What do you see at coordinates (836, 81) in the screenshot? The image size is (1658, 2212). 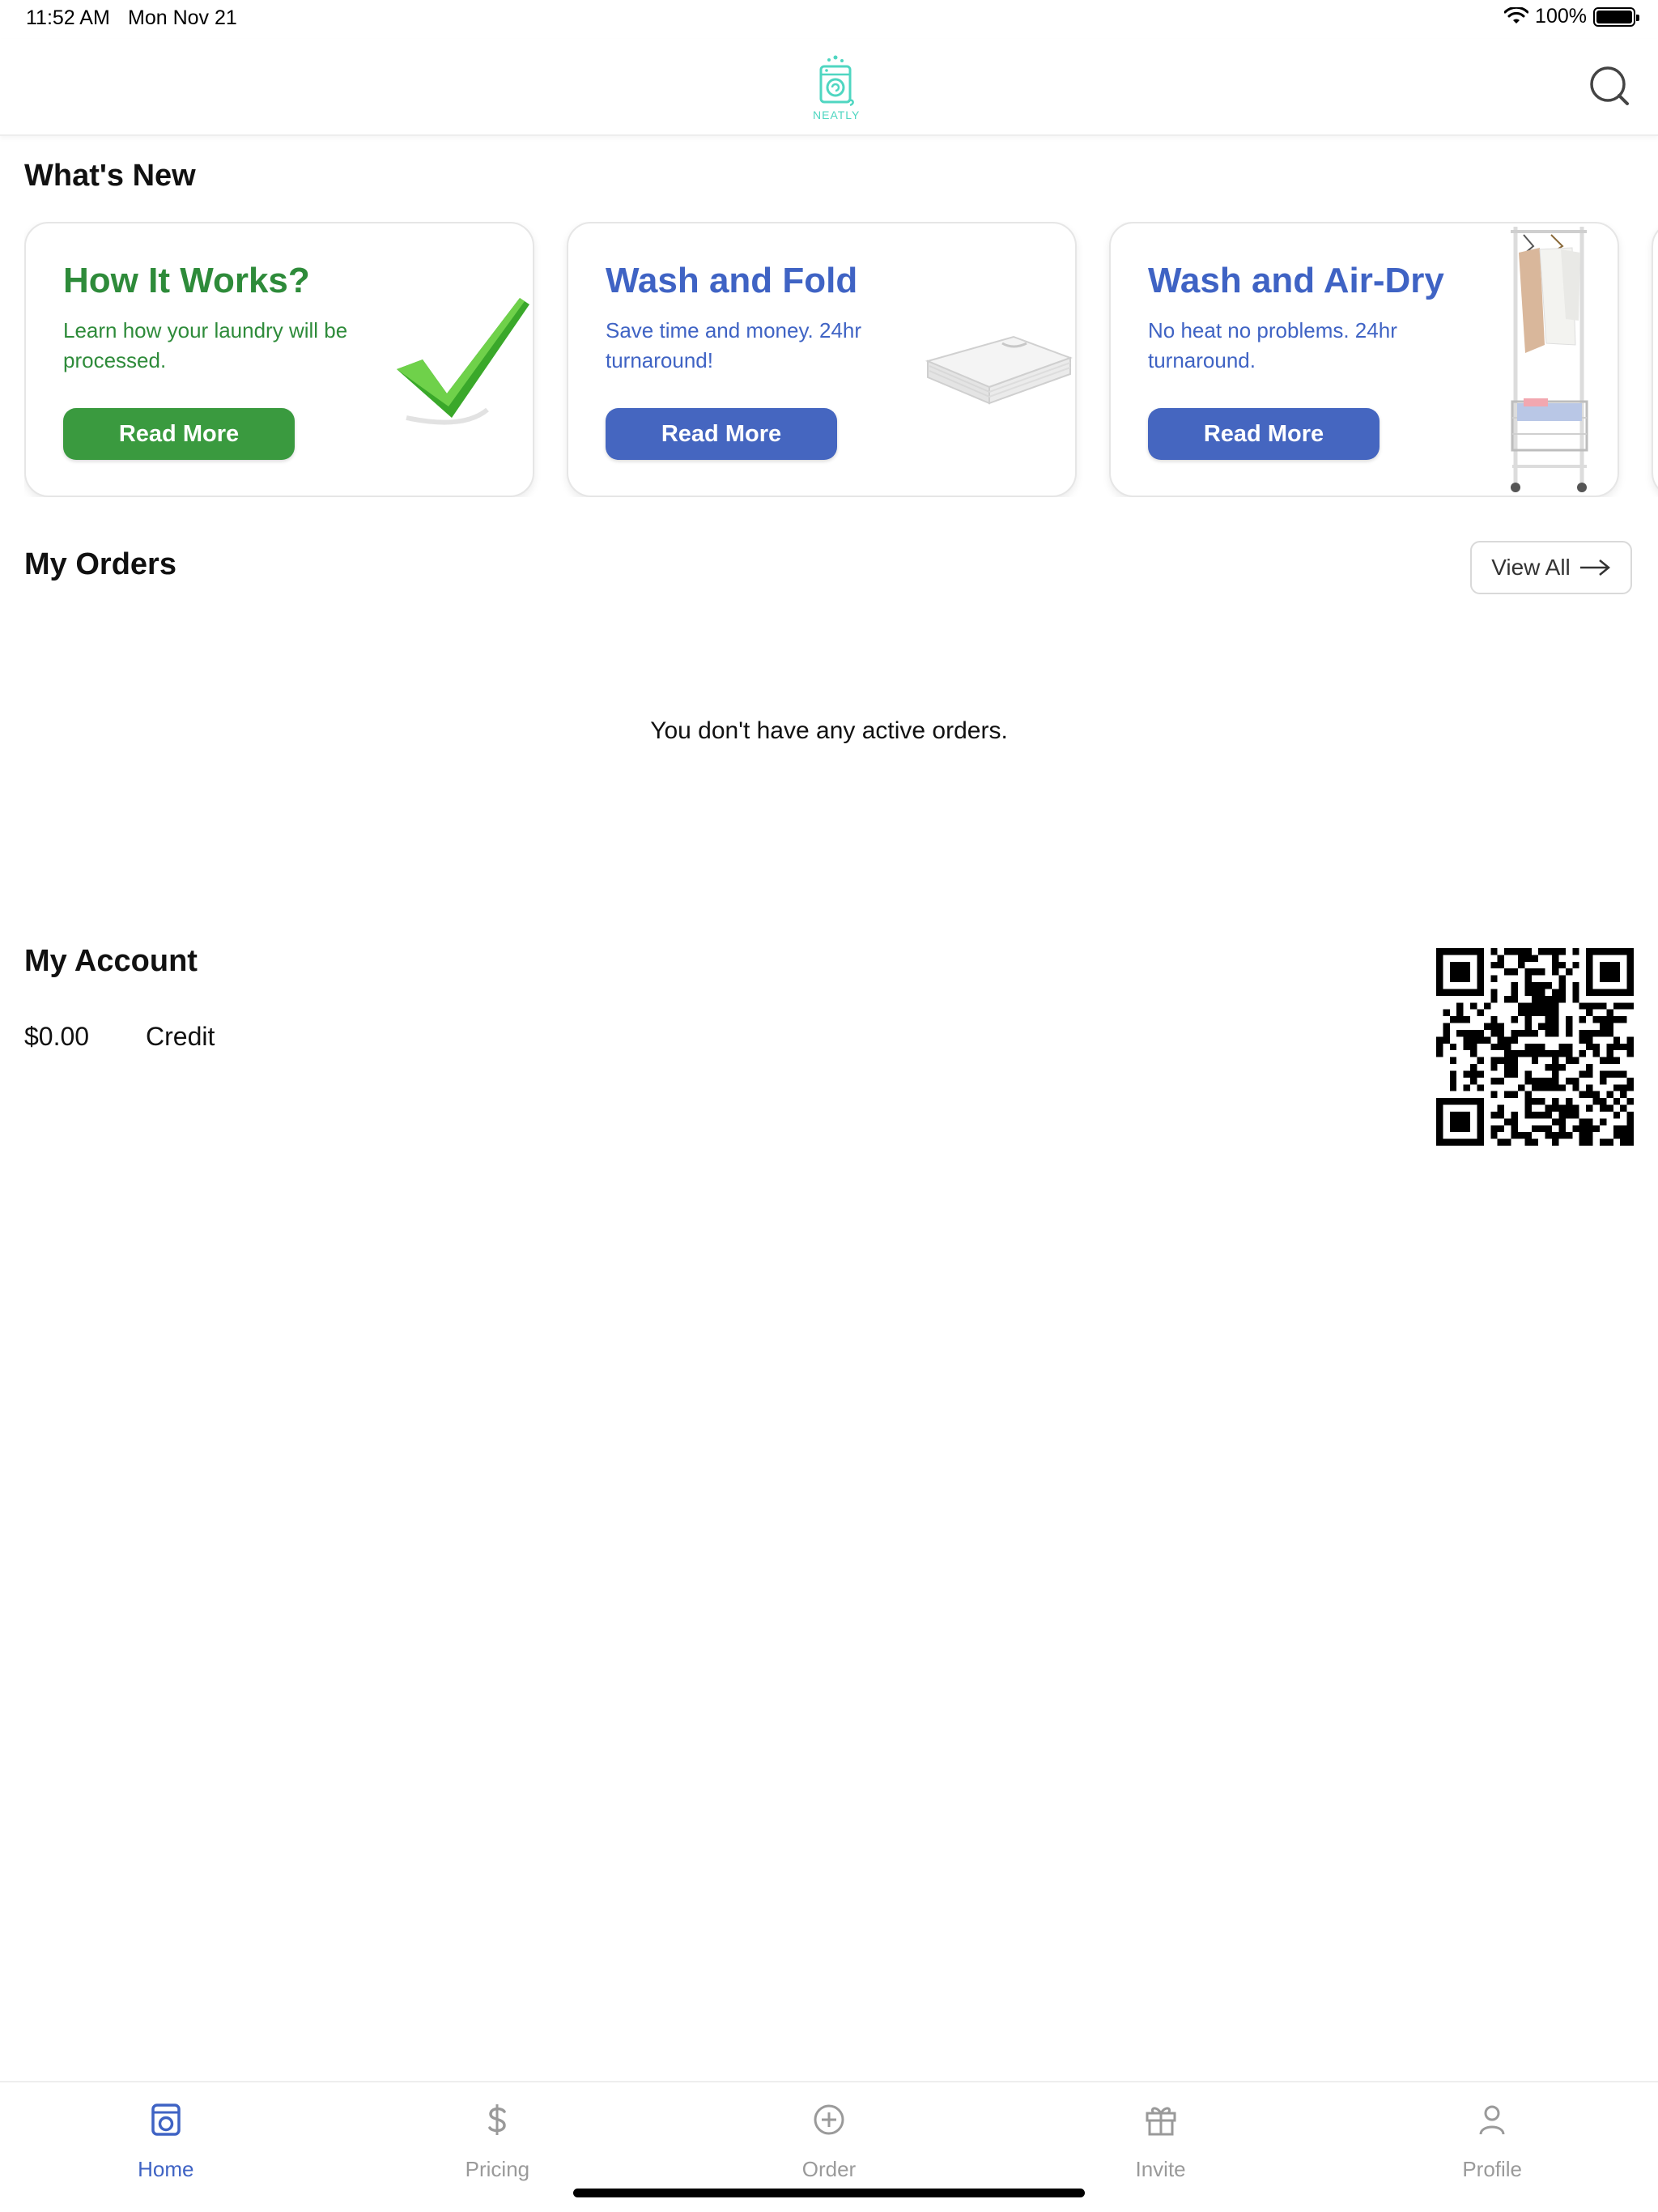 I see `washing-machine-icon` at bounding box center [836, 81].